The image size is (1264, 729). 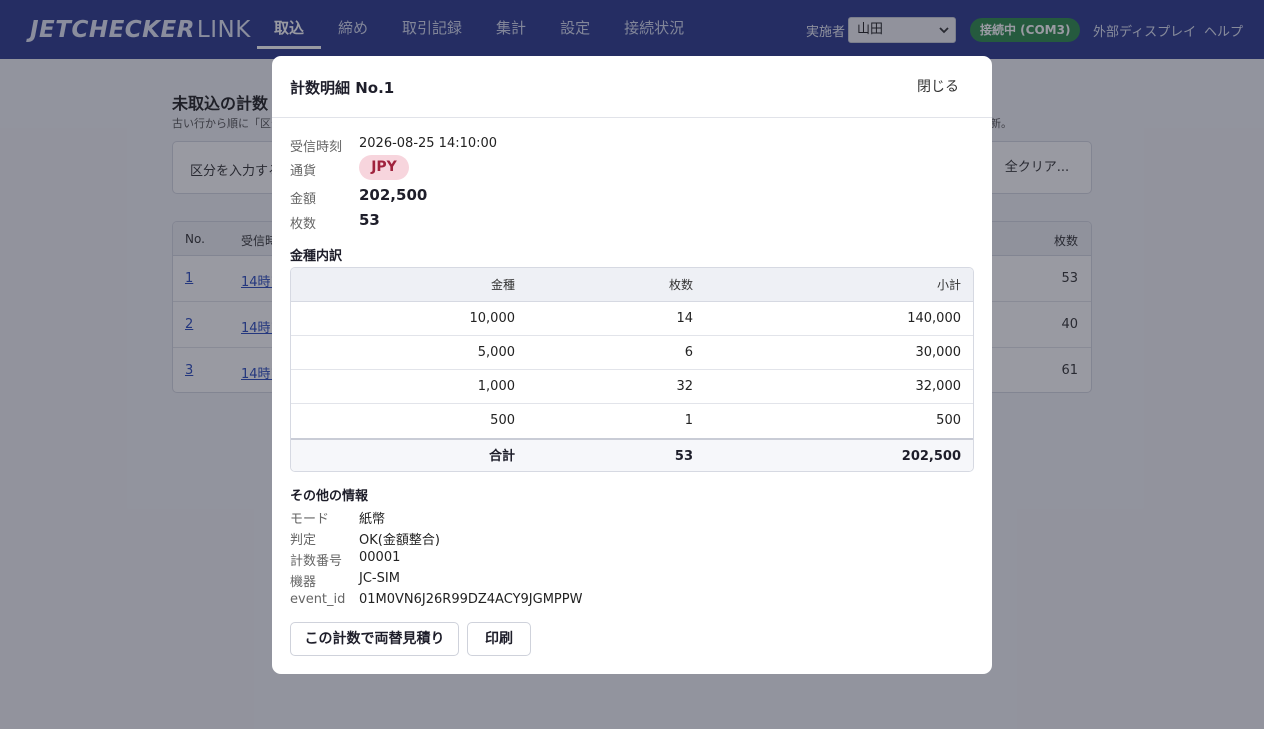 I want to click on mode-label: モード, so click(x=310, y=519).